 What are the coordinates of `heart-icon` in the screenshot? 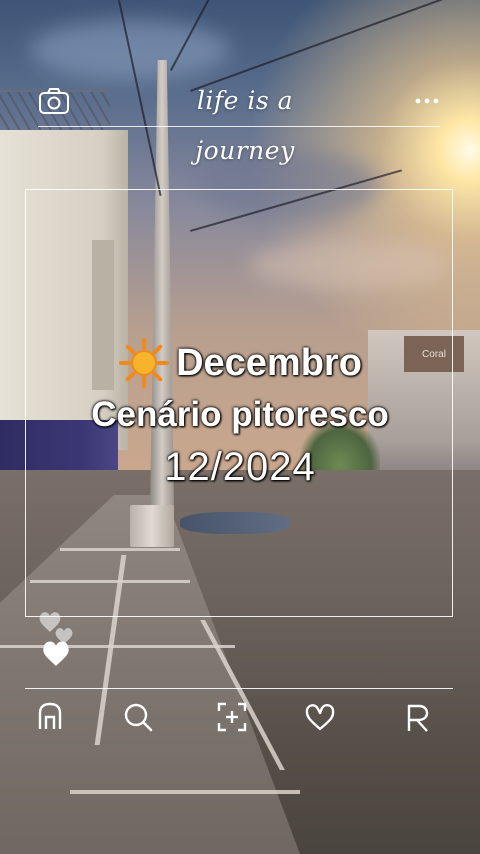 It's located at (320, 717).